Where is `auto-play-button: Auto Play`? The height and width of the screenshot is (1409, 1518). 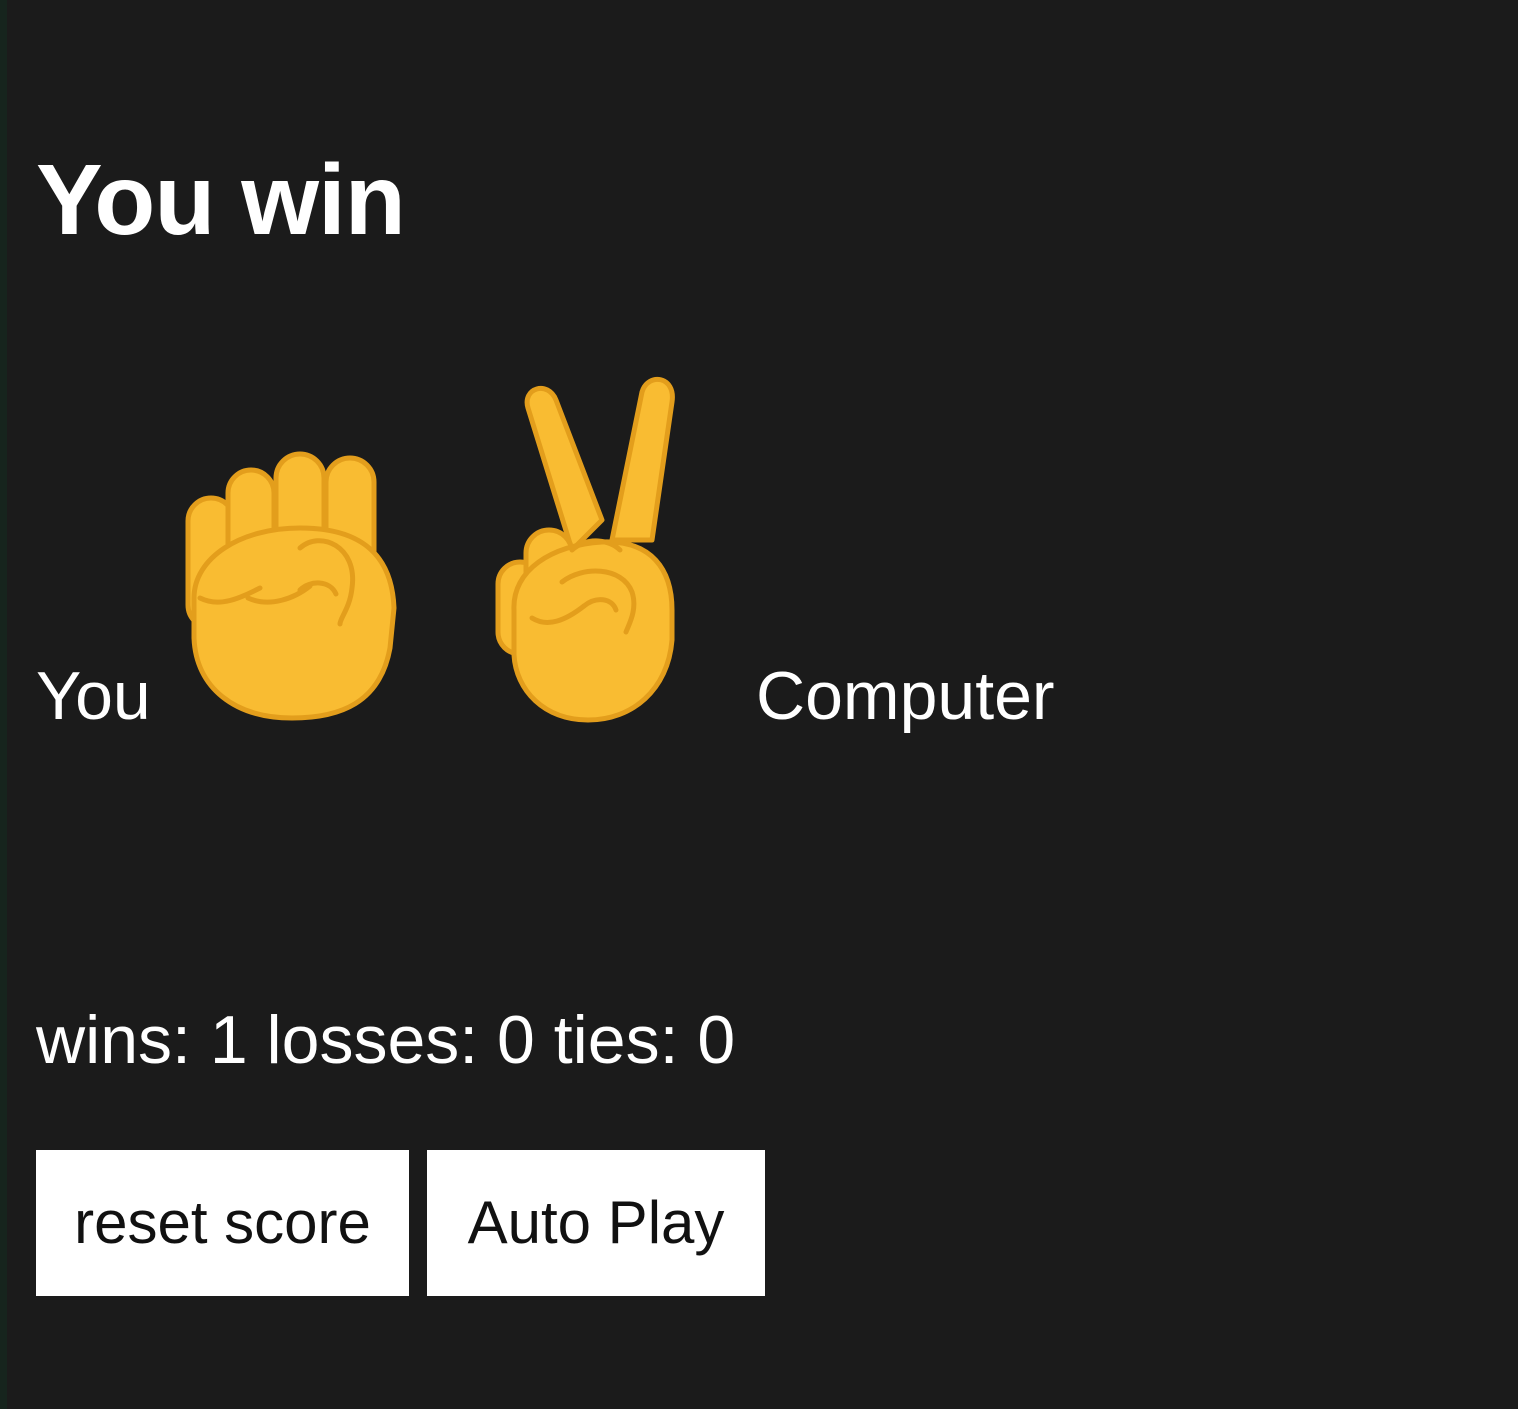
auto-play-button: Auto Play is located at coordinates (596, 1223).